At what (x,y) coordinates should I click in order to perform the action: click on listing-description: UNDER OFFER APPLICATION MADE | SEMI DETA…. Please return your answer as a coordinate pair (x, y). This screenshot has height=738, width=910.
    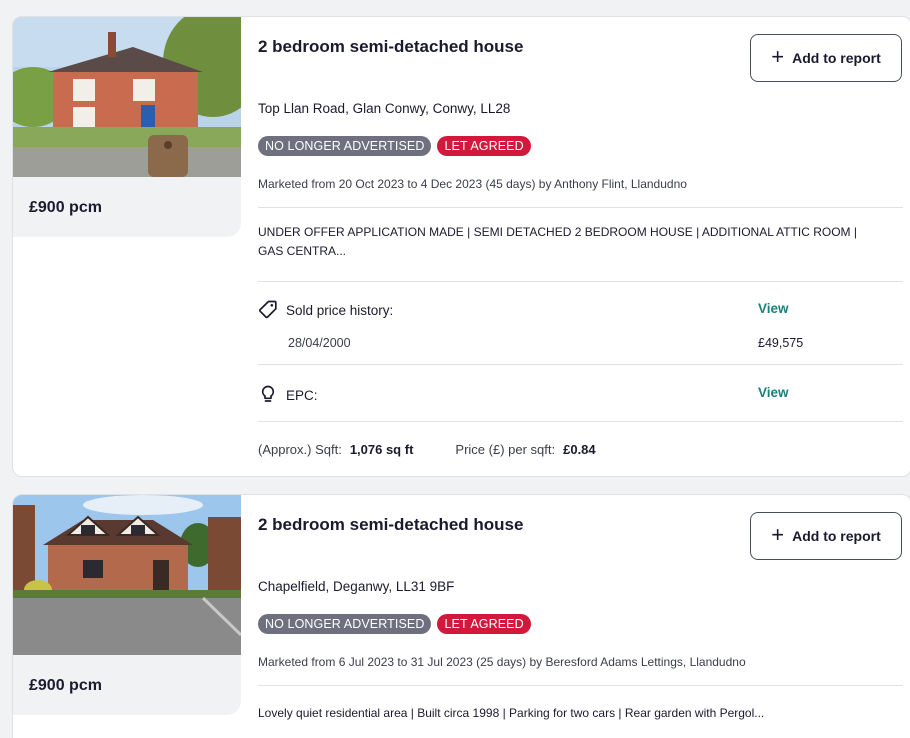
    Looking at the image, I should click on (580, 242).